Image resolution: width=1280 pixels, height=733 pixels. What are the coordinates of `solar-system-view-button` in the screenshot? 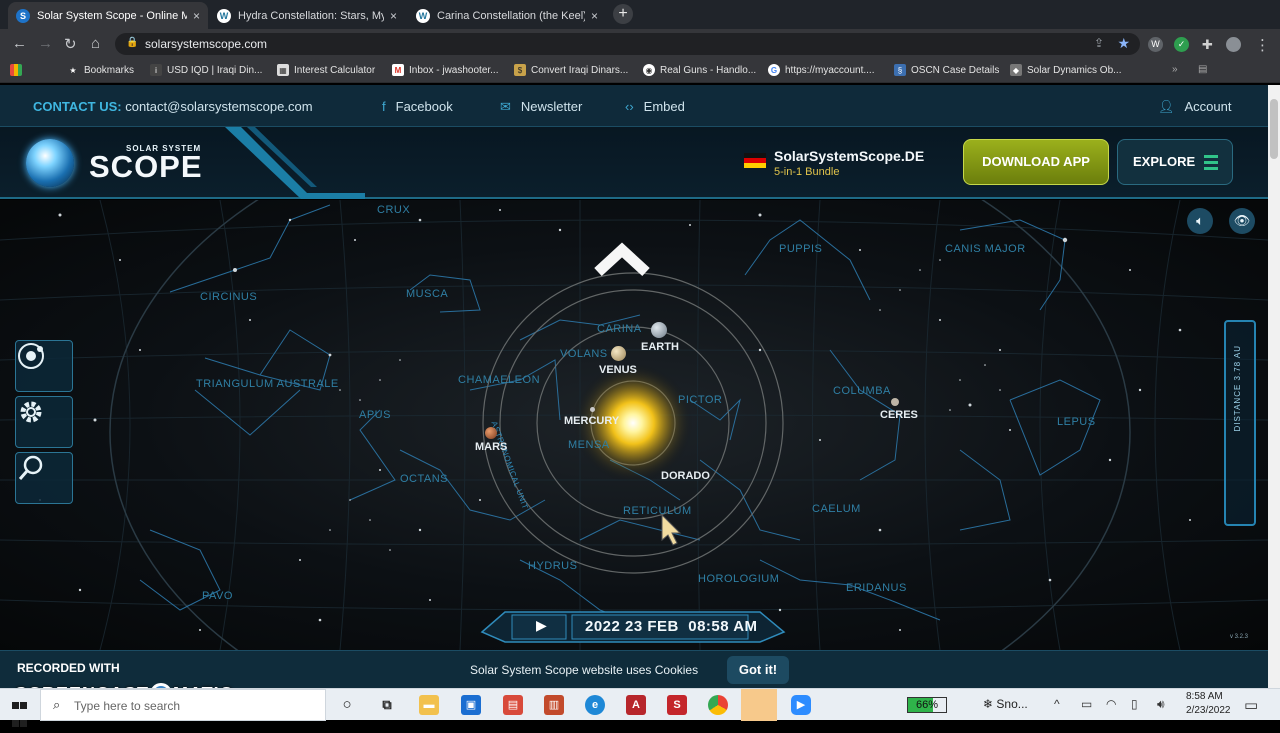 It's located at (44, 366).